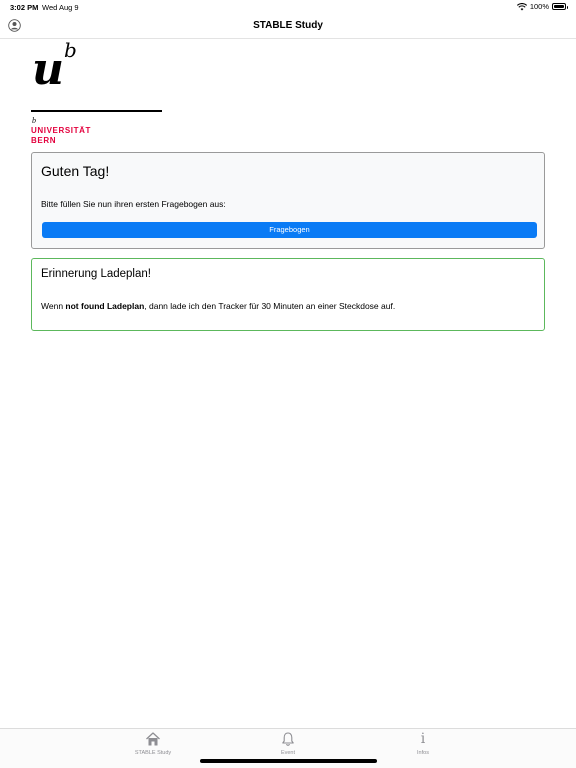 The width and height of the screenshot is (576, 768). I want to click on status-bar: 3:02 PM Wed Aug 9 100%, so click(288, 7).